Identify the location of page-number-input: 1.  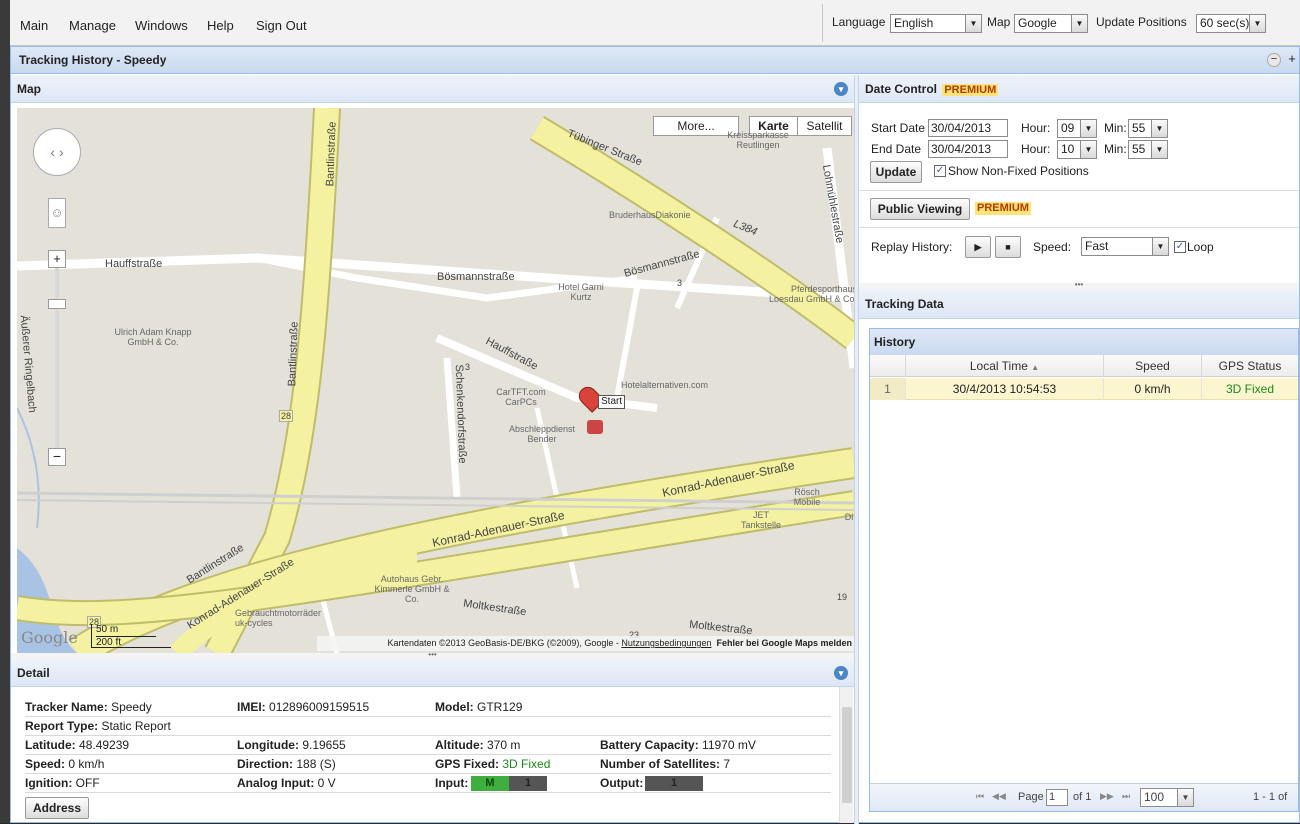
(1057, 797).